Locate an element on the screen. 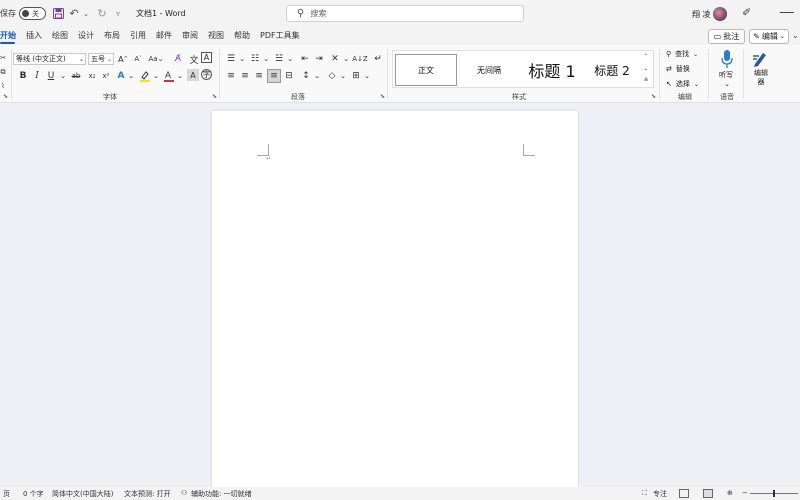 This screenshot has width=800, height=500. microphone-icon is located at coordinates (727, 59).